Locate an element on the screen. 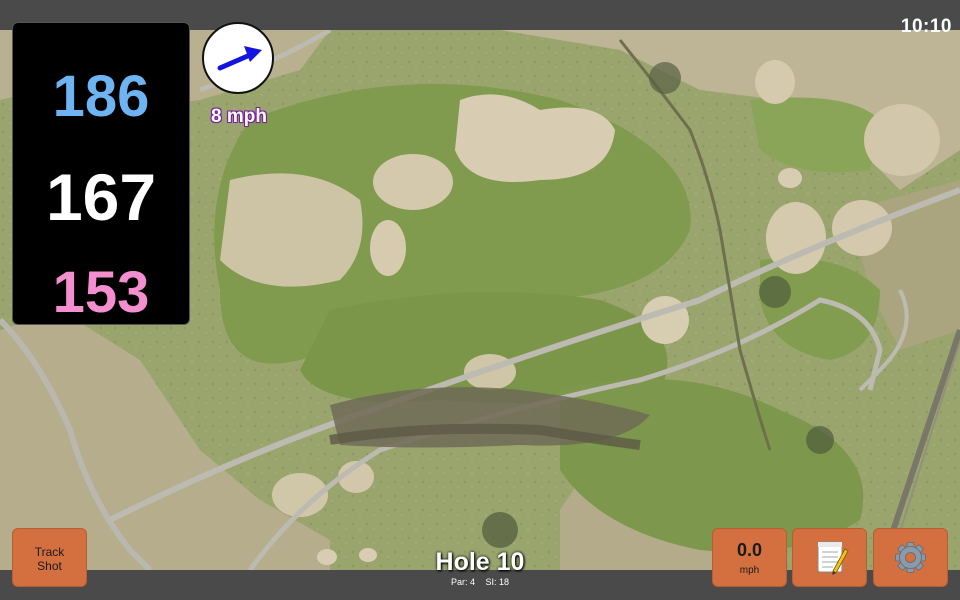  track-shot-button: Track Shot is located at coordinates (49, 557).